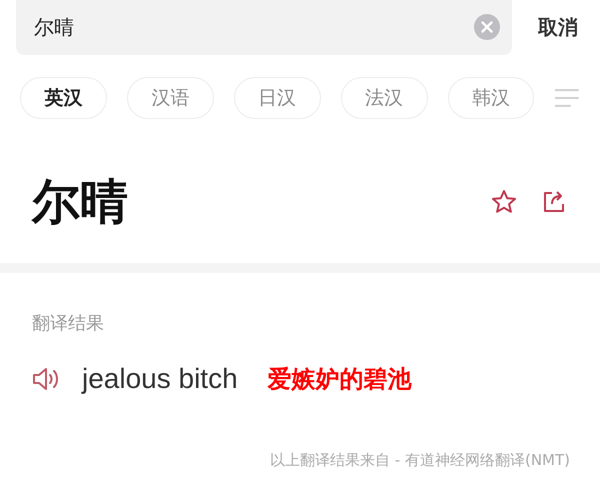  I want to click on cancel-button: 取消, so click(558, 27).